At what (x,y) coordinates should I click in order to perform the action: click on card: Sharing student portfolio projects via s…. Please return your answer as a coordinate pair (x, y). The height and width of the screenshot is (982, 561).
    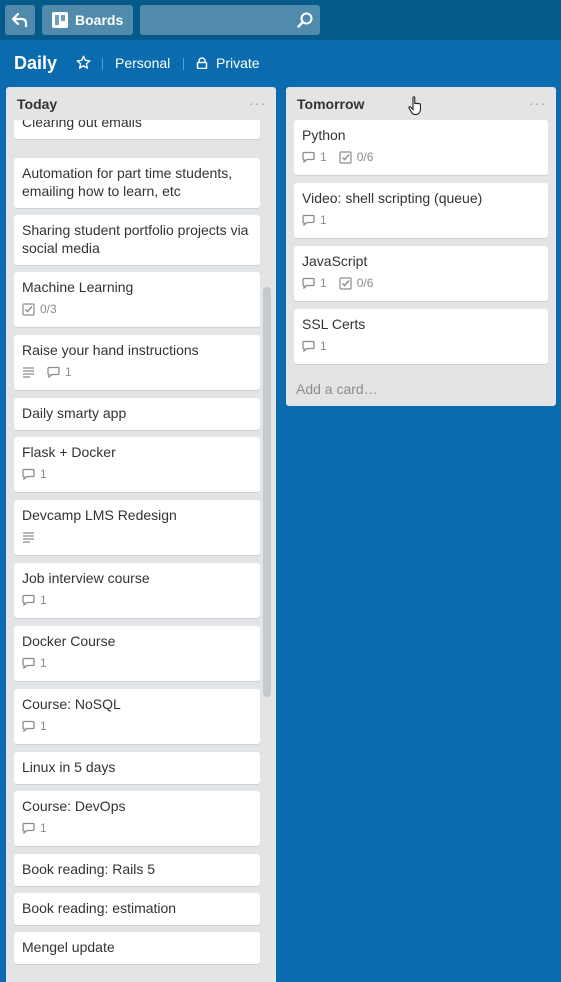
    Looking at the image, I should click on (137, 240).